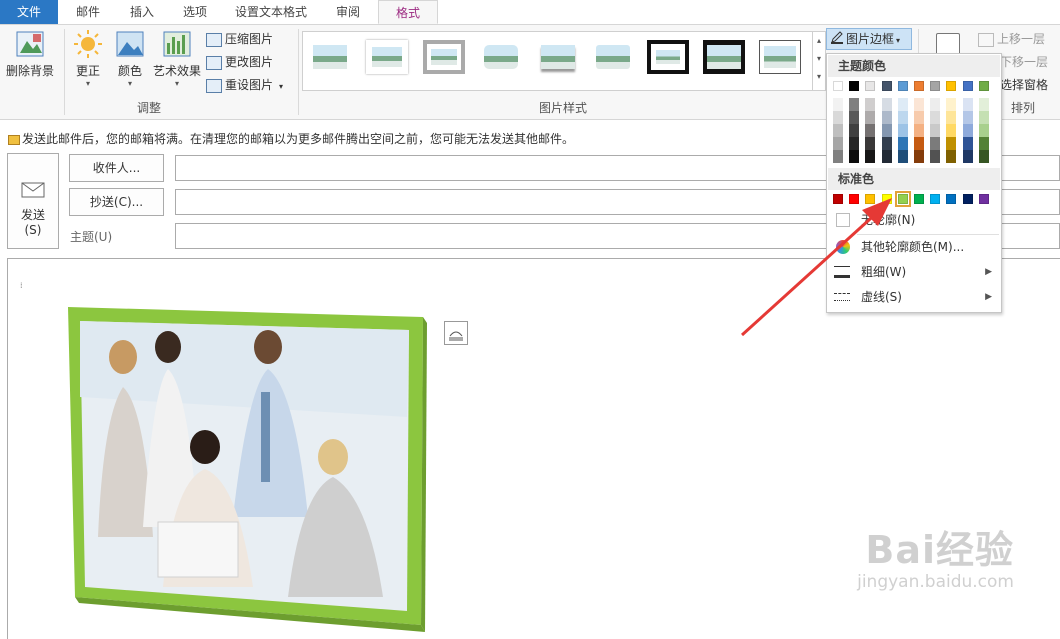 The image size is (1060, 639). What do you see at coordinates (33, 201) in the screenshot?
I see `send-button: 发送 (S)` at bounding box center [33, 201].